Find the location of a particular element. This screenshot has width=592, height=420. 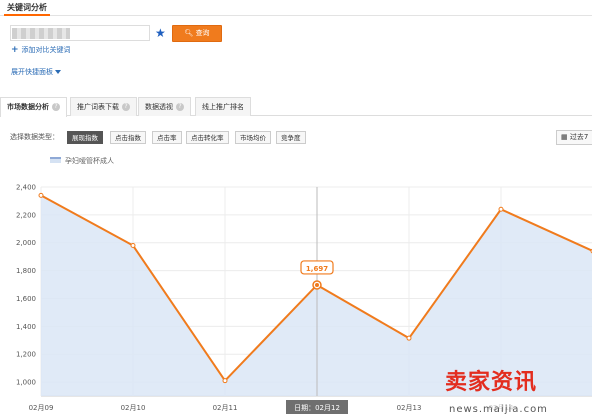

y-tick-label: 2,200 is located at coordinates (26, 215).